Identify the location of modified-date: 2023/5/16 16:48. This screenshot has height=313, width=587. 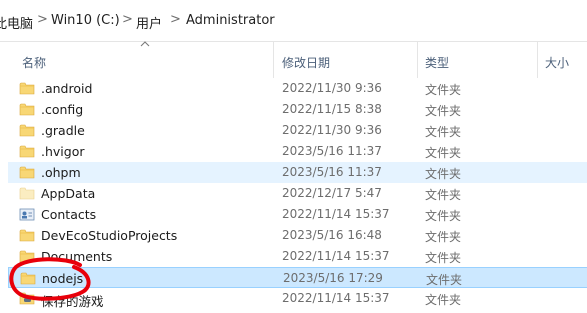
(332, 235).